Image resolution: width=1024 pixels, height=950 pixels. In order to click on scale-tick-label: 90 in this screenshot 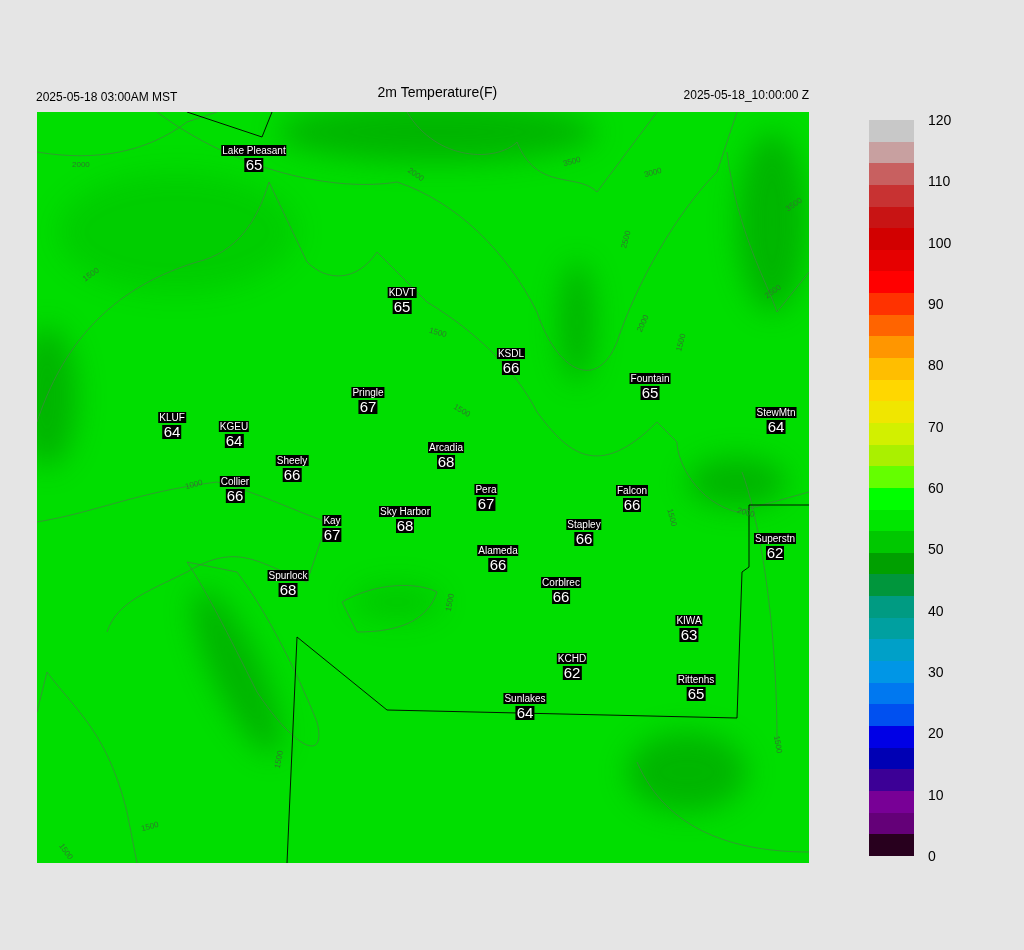, I will do `click(936, 304)`.